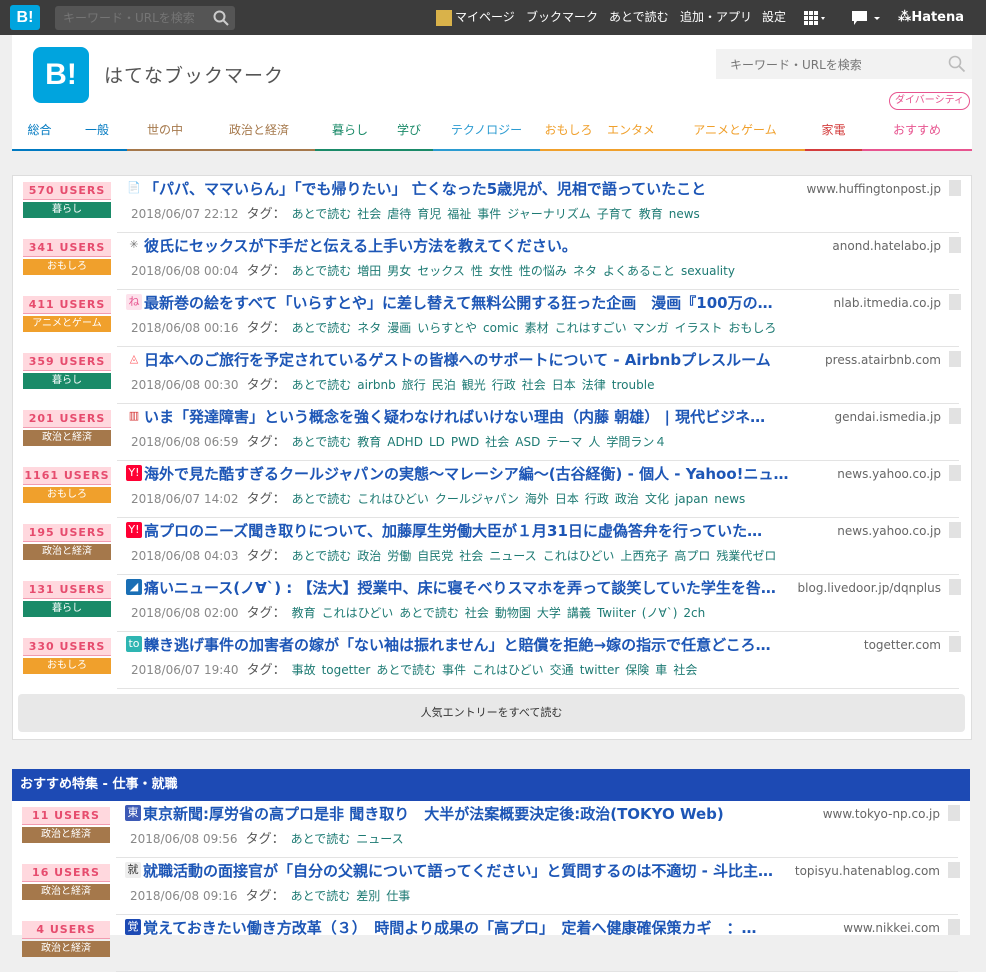 This screenshot has width=986, height=972. What do you see at coordinates (459, 214) in the screenshot?
I see `tag-link: 福祉` at bounding box center [459, 214].